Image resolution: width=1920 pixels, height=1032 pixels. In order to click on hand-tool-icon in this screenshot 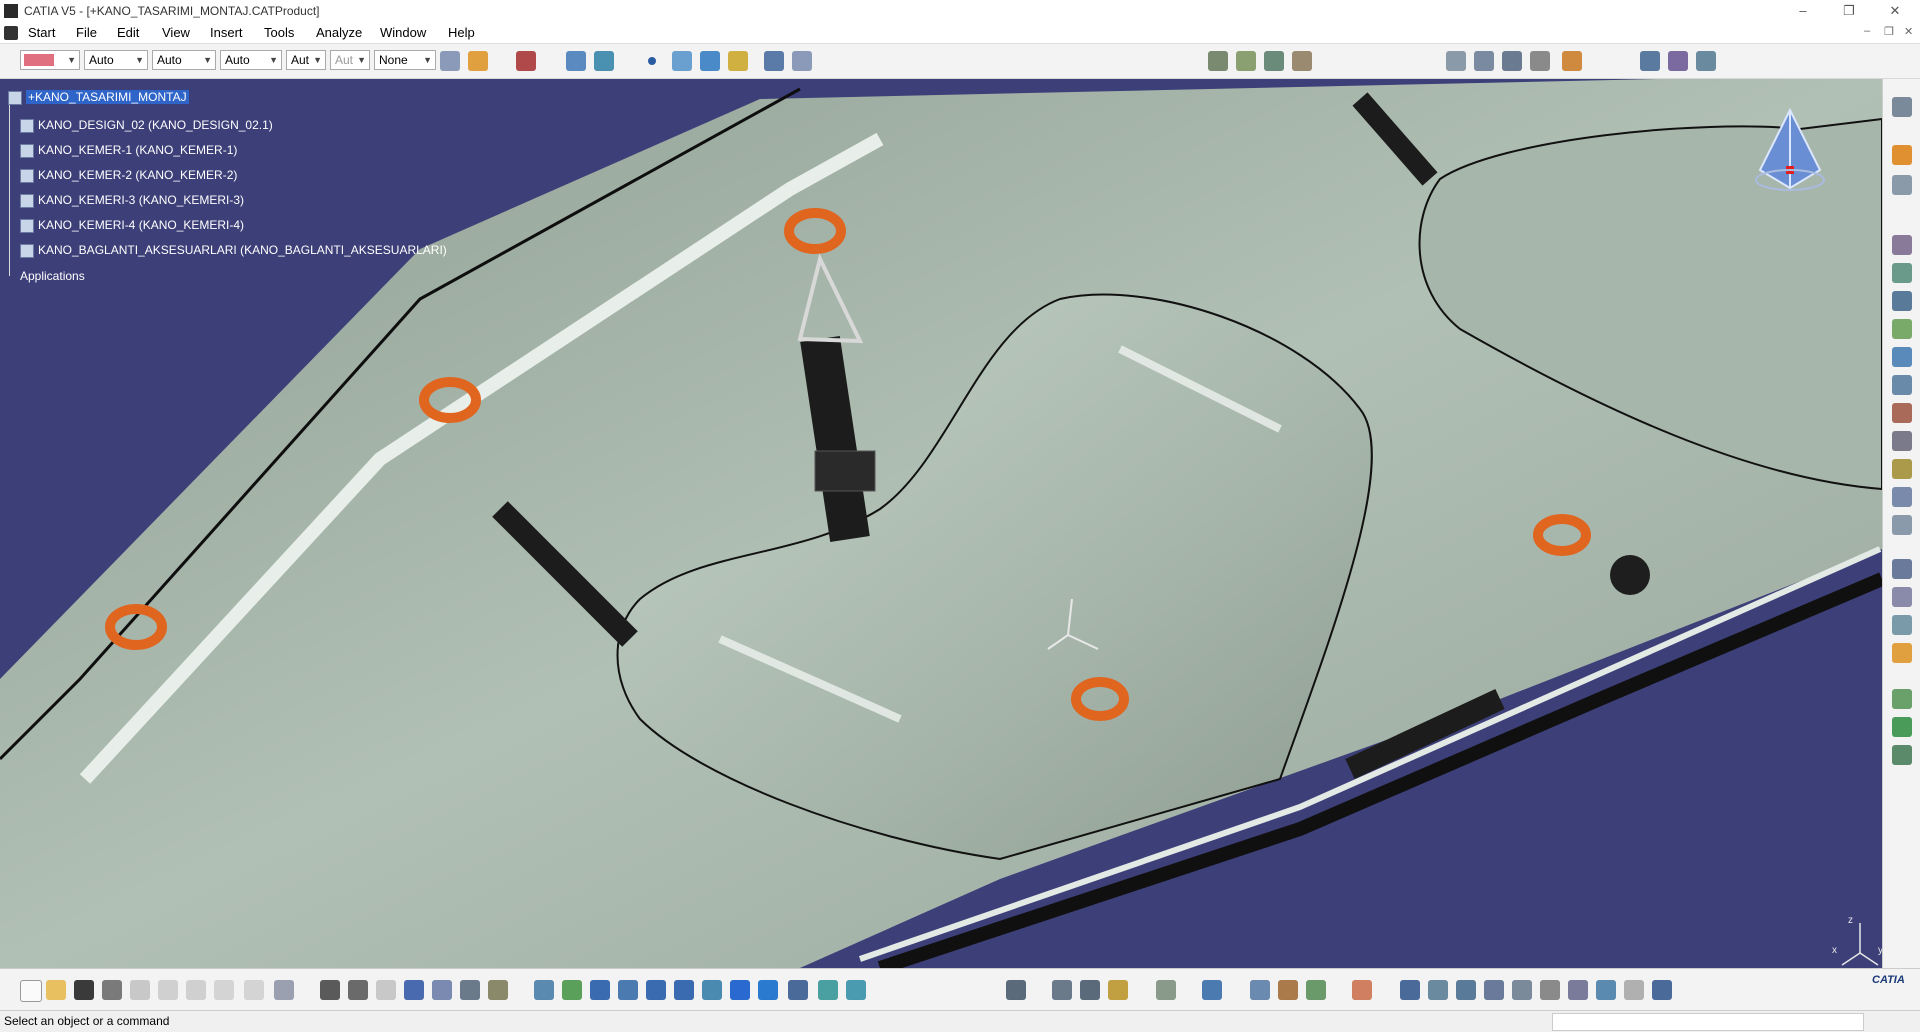, I will do `click(1118, 990)`.